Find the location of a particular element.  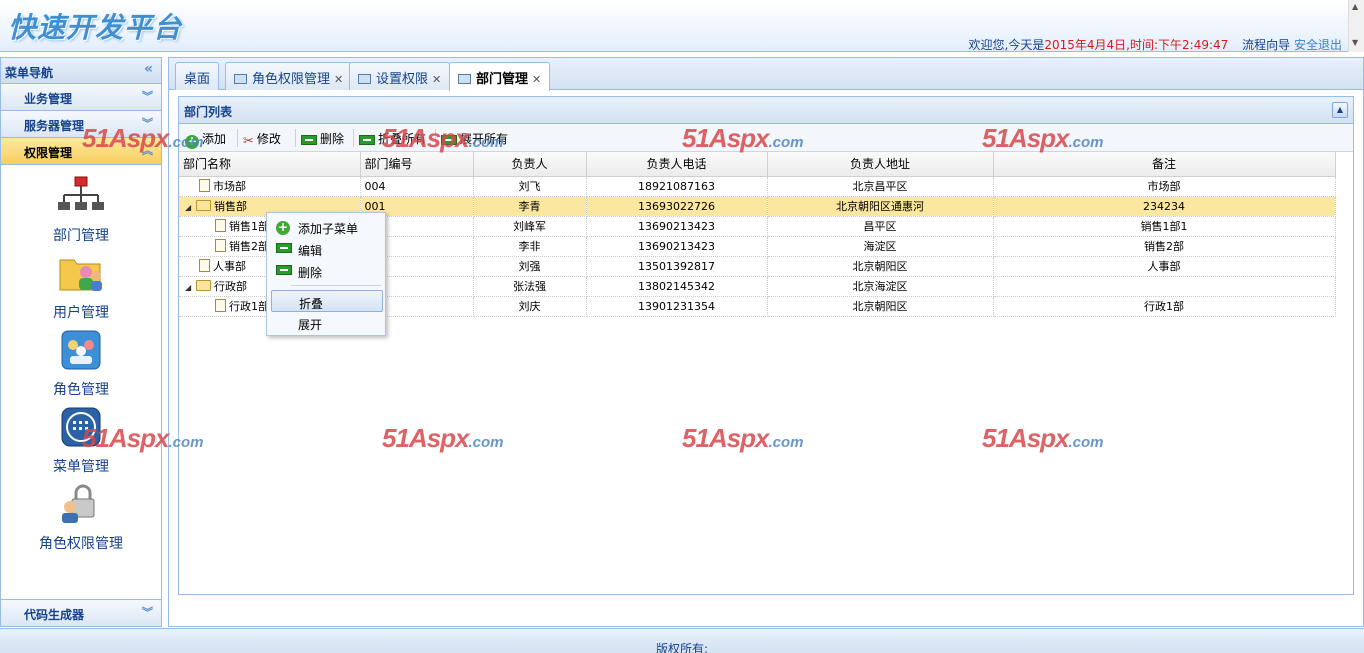

menu-item-collapse: 折叠 is located at coordinates (327, 301).